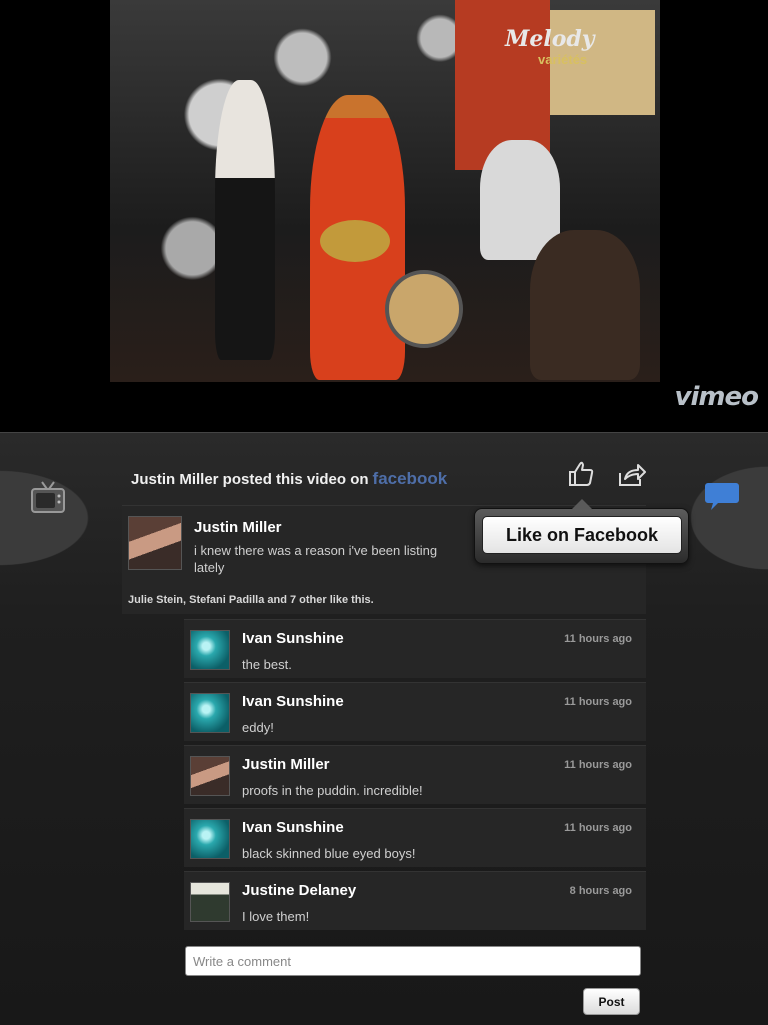 This screenshot has width=768, height=1025. I want to click on comment-text: the best., so click(267, 664).